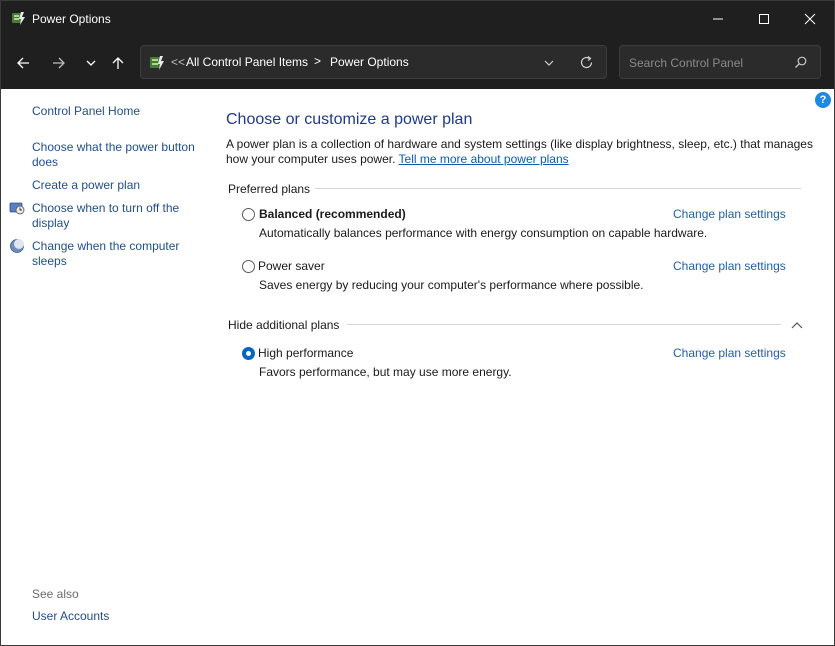 Image resolution: width=835 pixels, height=646 pixels. Describe the element at coordinates (729, 353) in the screenshot. I see `high-performance-change-settings-link: Change plan settings` at that location.